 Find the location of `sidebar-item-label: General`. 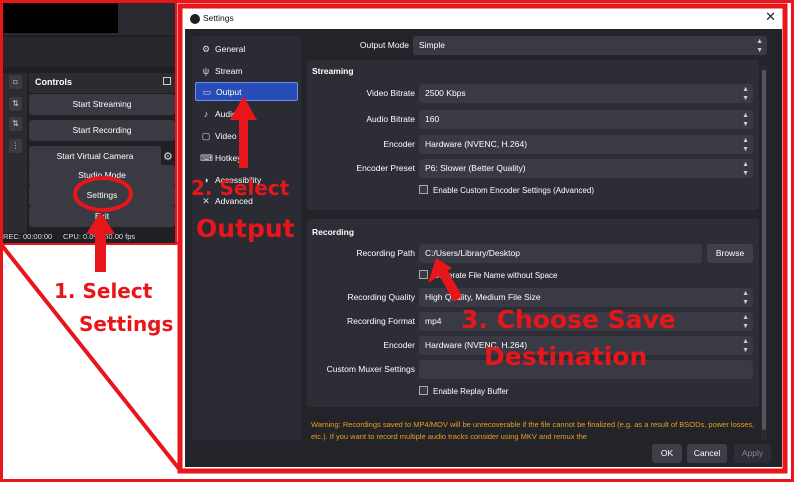

sidebar-item-label: General is located at coordinates (230, 49).